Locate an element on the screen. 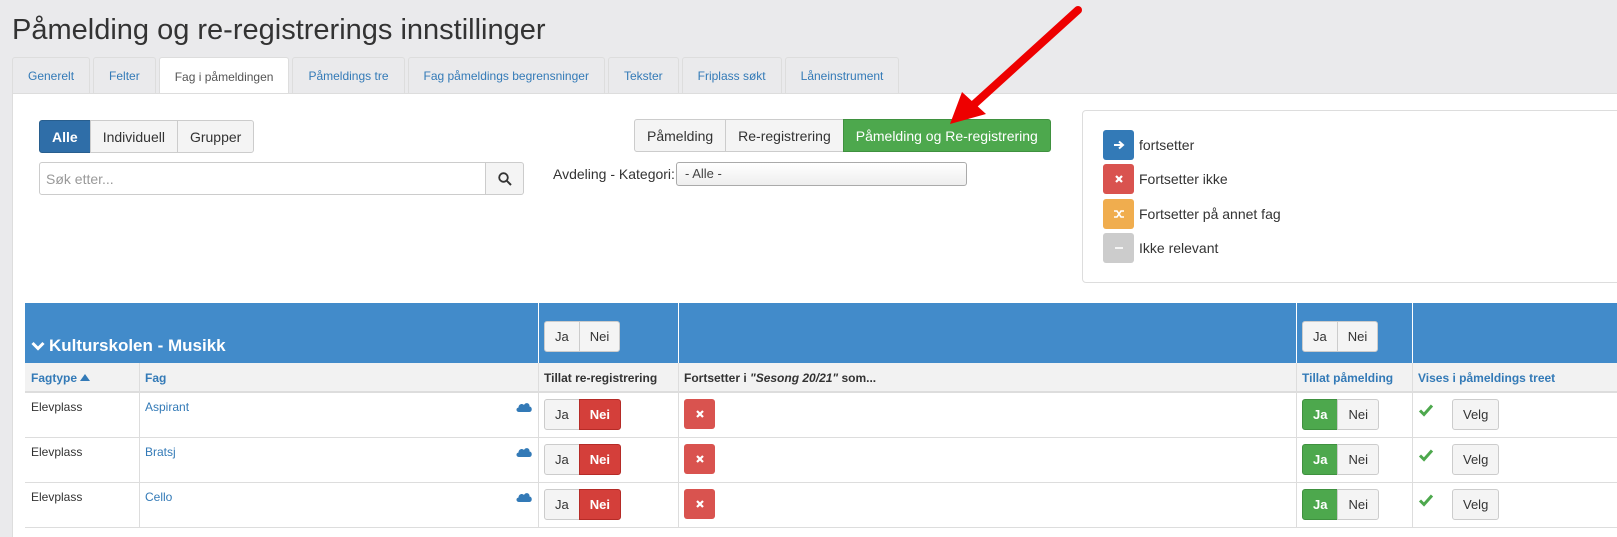 The width and height of the screenshot is (1617, 537). search-button is located at coordinates (505, 178).